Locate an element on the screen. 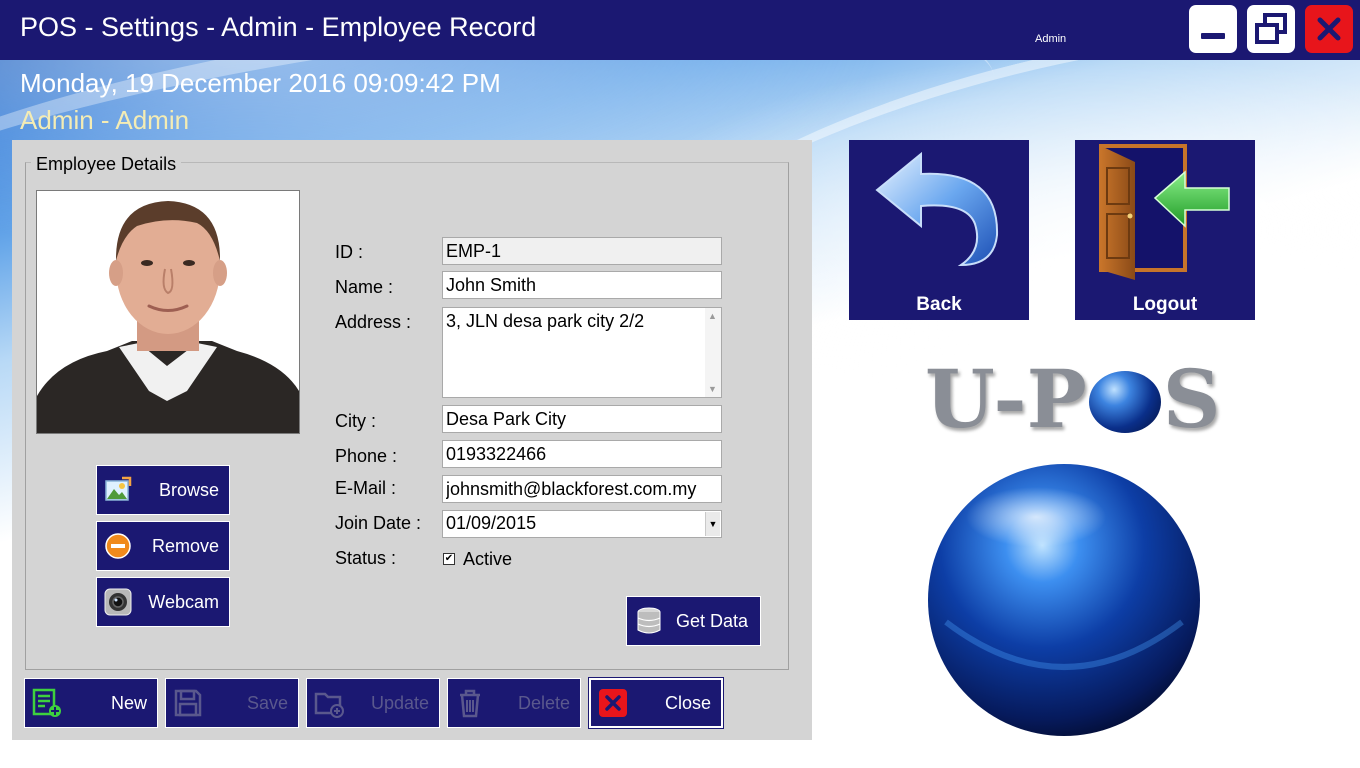  join-date-value: 01/09/2015 is located at coordinates (491, 523).